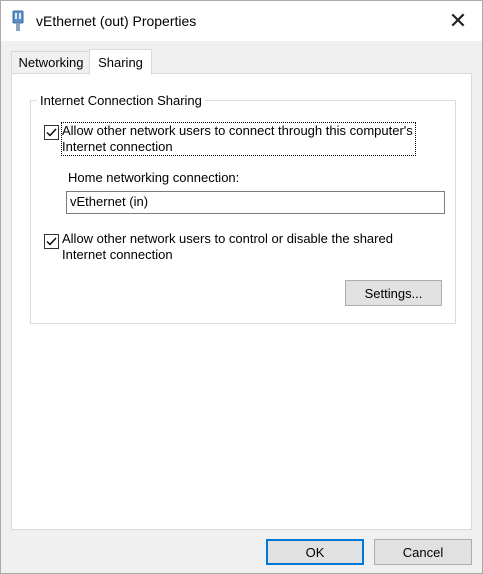  Describe the element at coordinates (315, 552) in the screenshot. I see `ok-button: OK` at that location.